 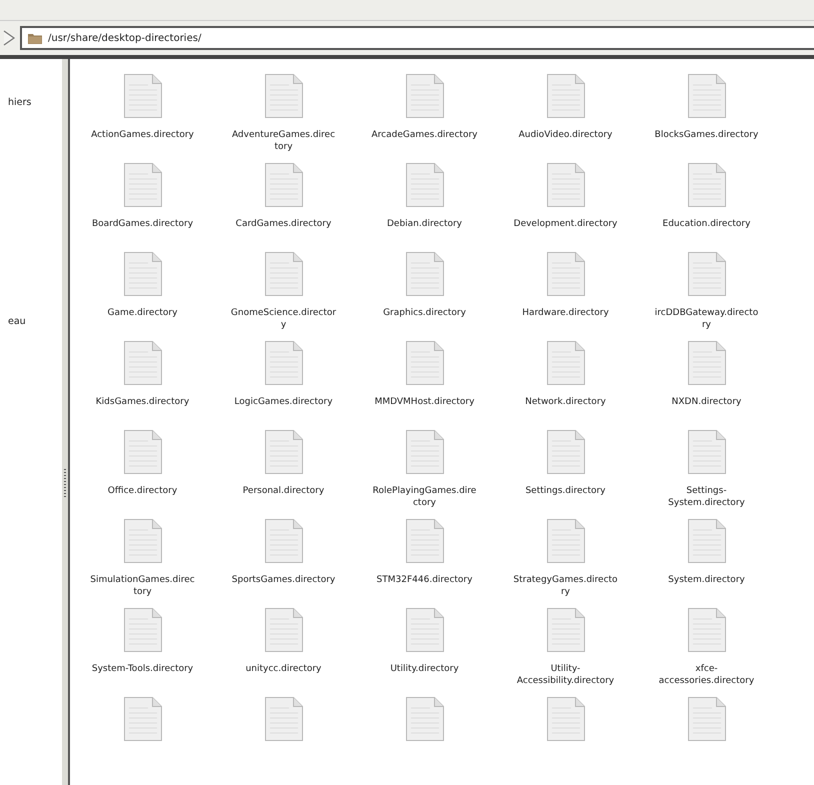 What do you see at coordinates (425, 135) in the screenshot?
I see `file-name: ArcadeGames.directory` at bounding box center [425, 135].